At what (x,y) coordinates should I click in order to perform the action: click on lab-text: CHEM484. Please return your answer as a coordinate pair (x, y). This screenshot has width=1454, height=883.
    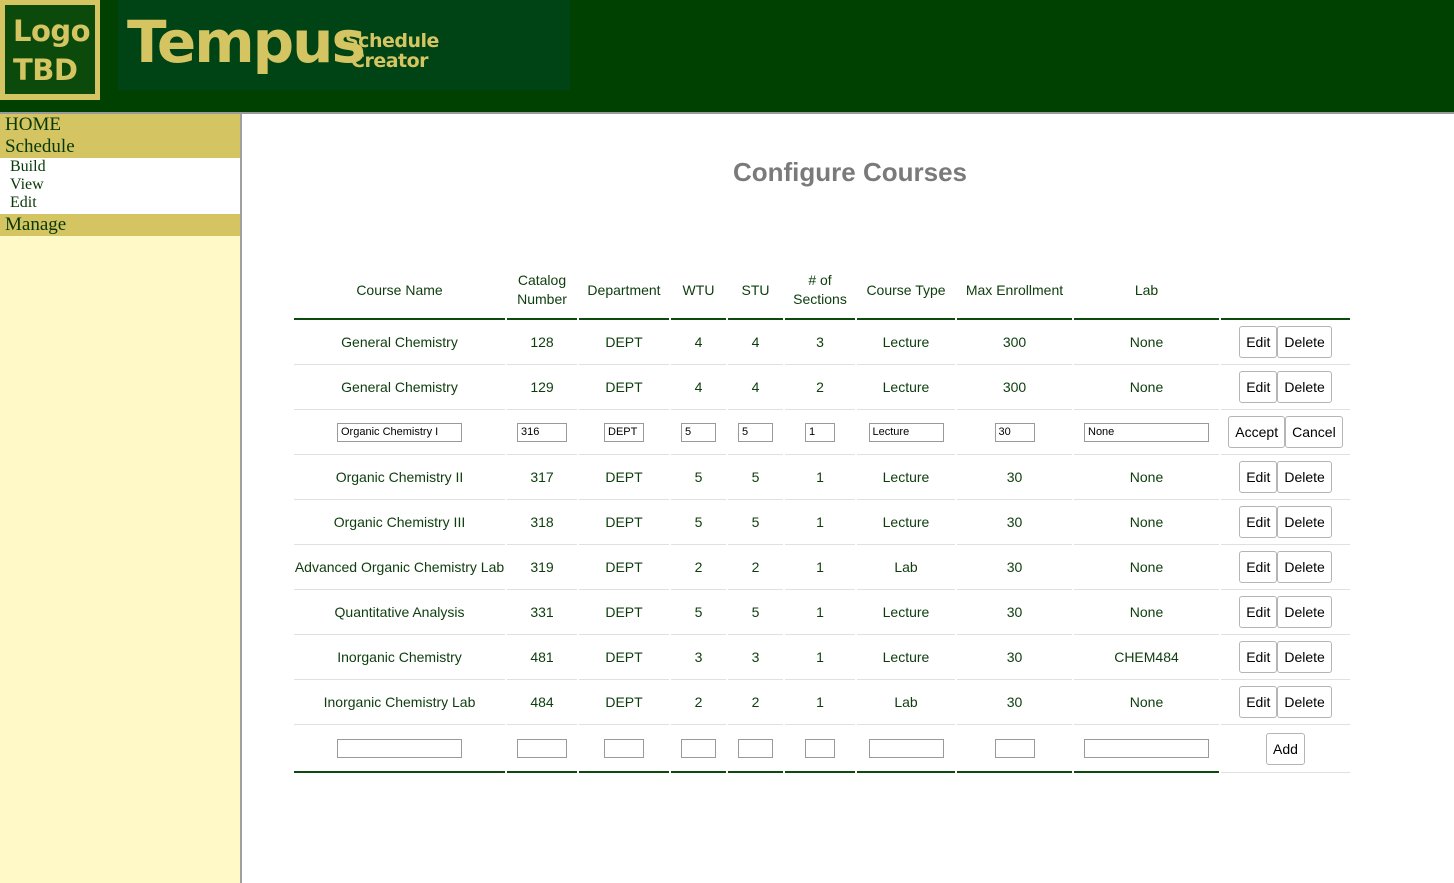
    Looking at the image, I should click on (1146, 657).